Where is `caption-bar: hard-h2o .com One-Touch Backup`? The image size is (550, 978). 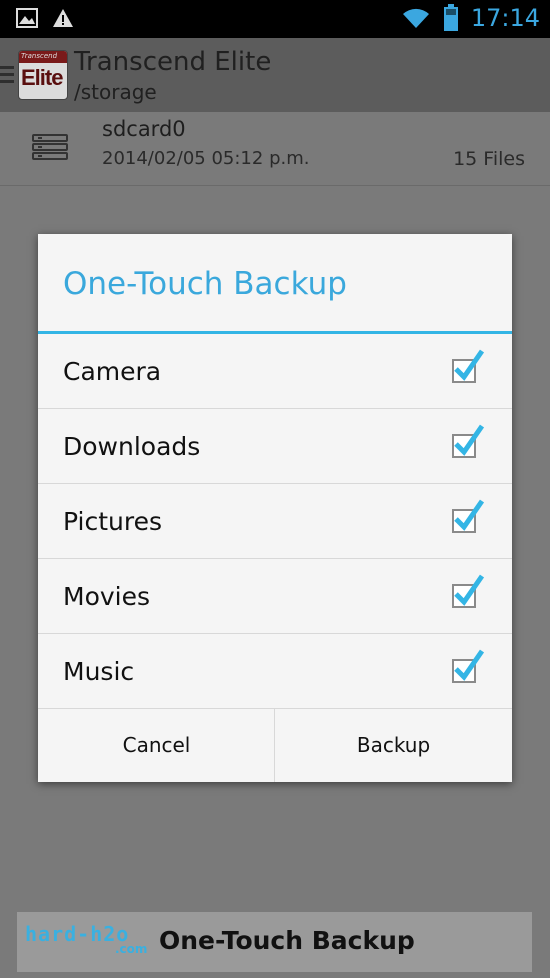
caption-bar: hard-h2o .com One-Touch Backup is located at coordinates (274, 942).